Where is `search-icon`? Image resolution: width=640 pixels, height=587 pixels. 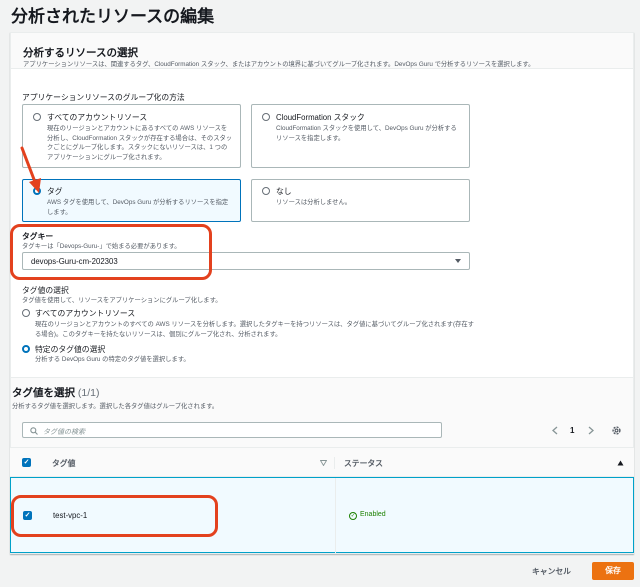
search-icon is located at coordinates (34, 430).